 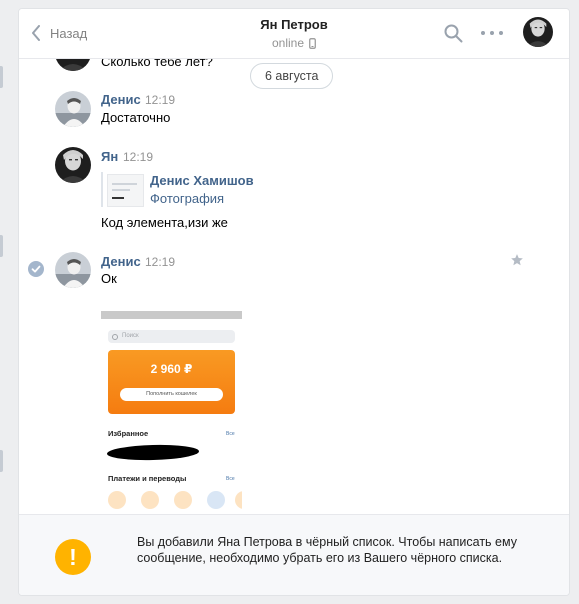 I want to click on avatar-yan, so click(x=73, y=165).